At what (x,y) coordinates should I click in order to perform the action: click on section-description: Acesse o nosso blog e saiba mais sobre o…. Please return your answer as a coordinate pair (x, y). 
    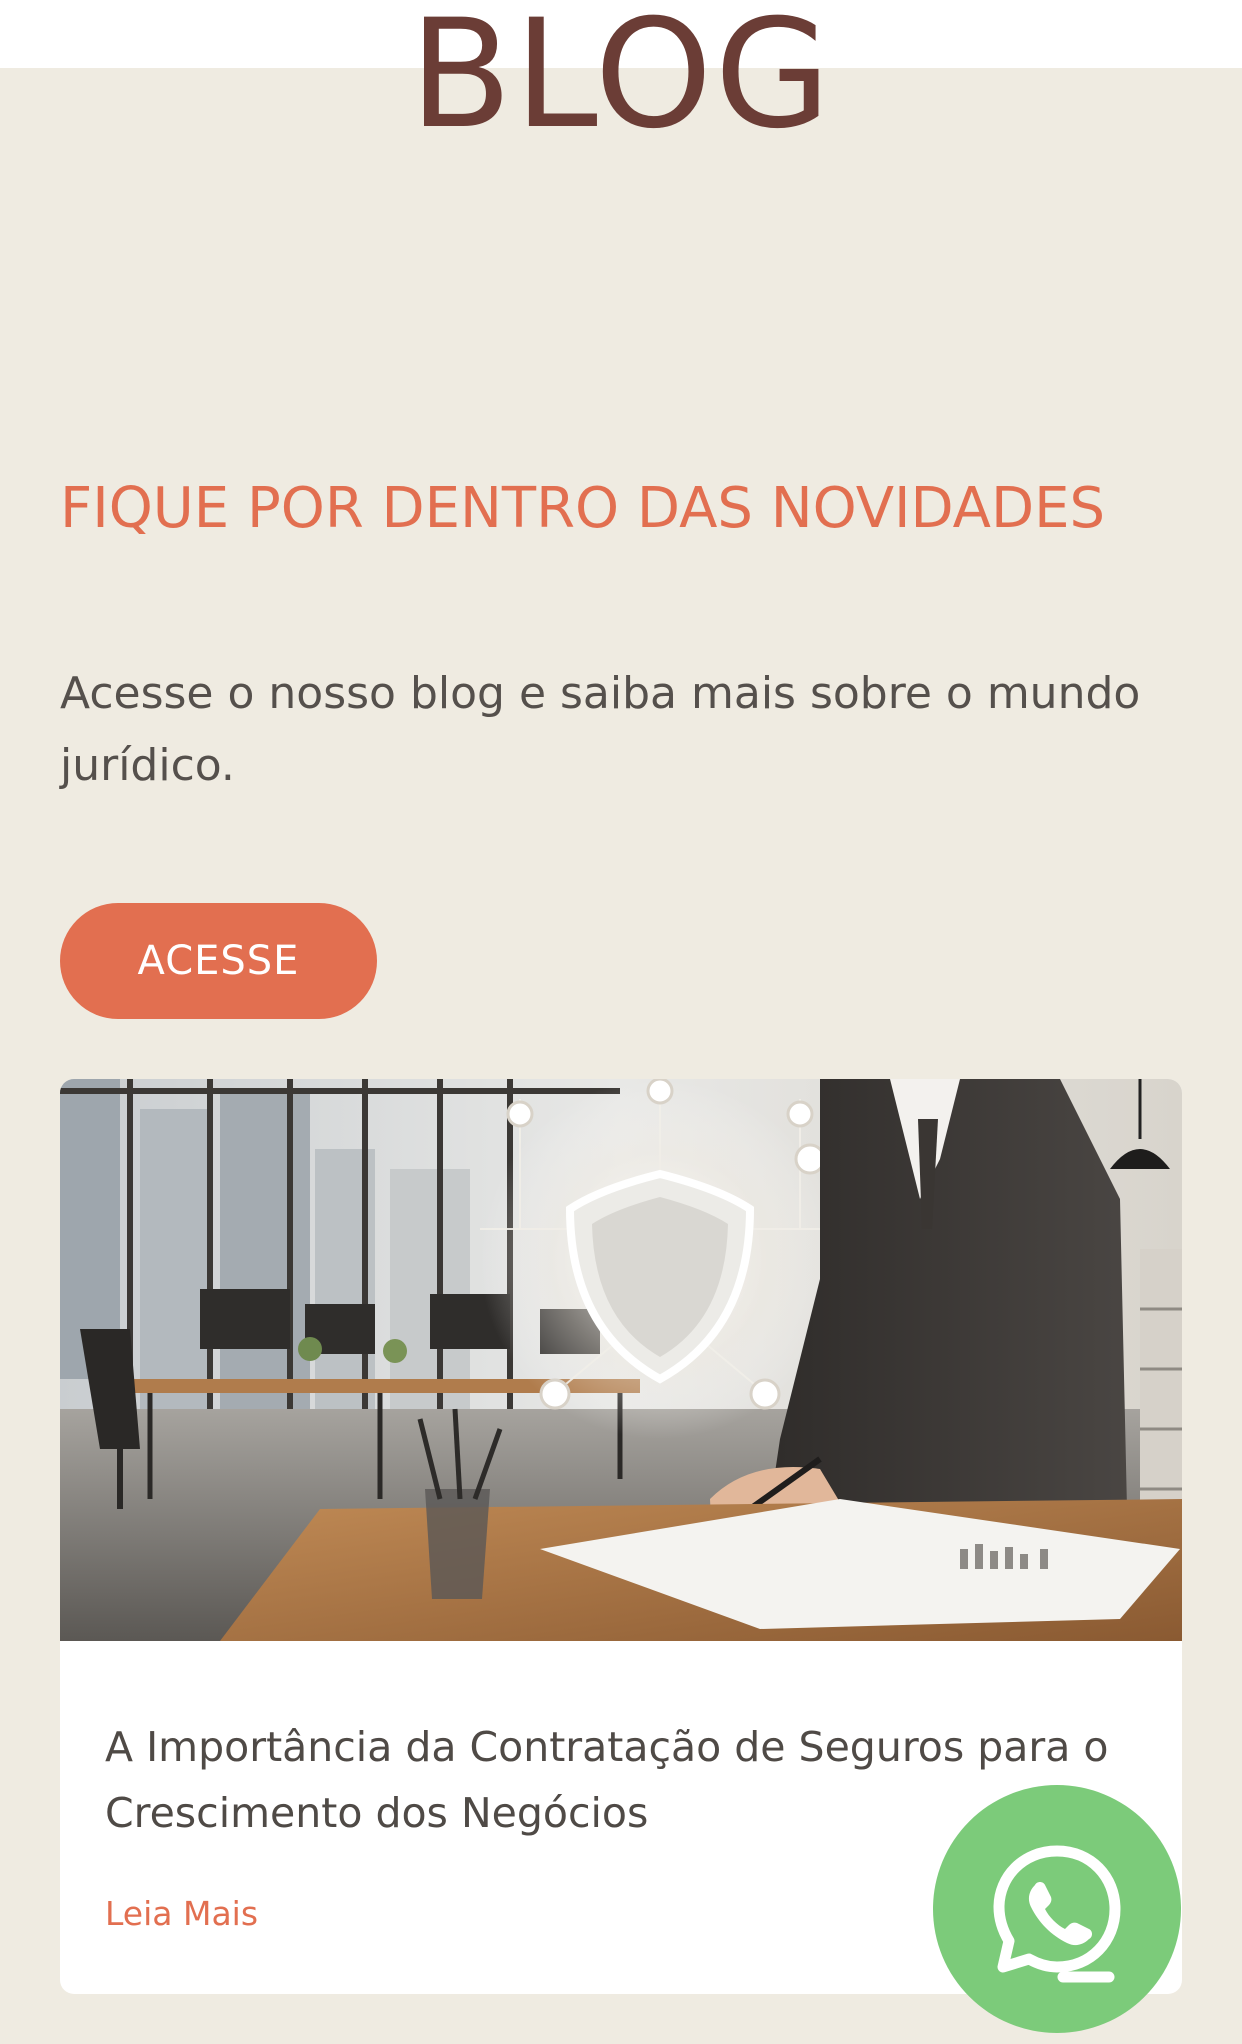
    Looking at the image, I should click on (600, 729).